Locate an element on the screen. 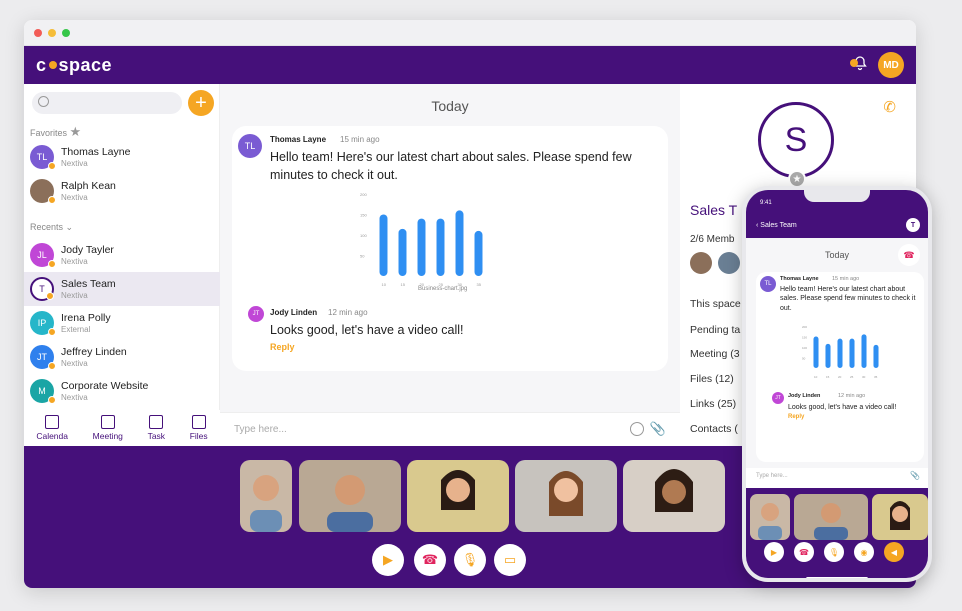 The height and width of the screenshot is (611, 962). nav-label: Files is located at coordinates (198, 436).